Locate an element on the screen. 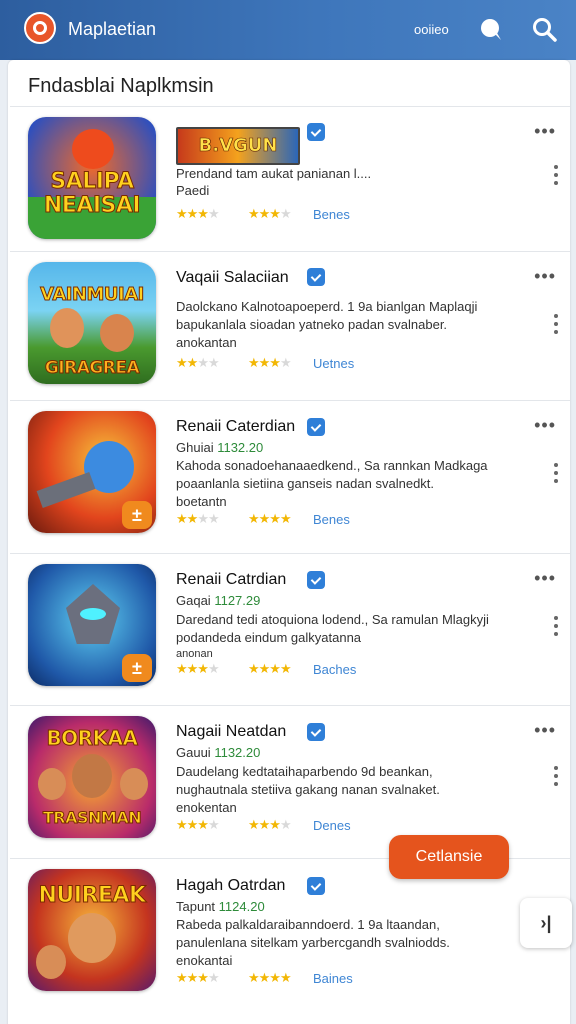 The width and height of the screenshot is (576, 1024). item-meta: Paedi is located at coordinates (193, 190).